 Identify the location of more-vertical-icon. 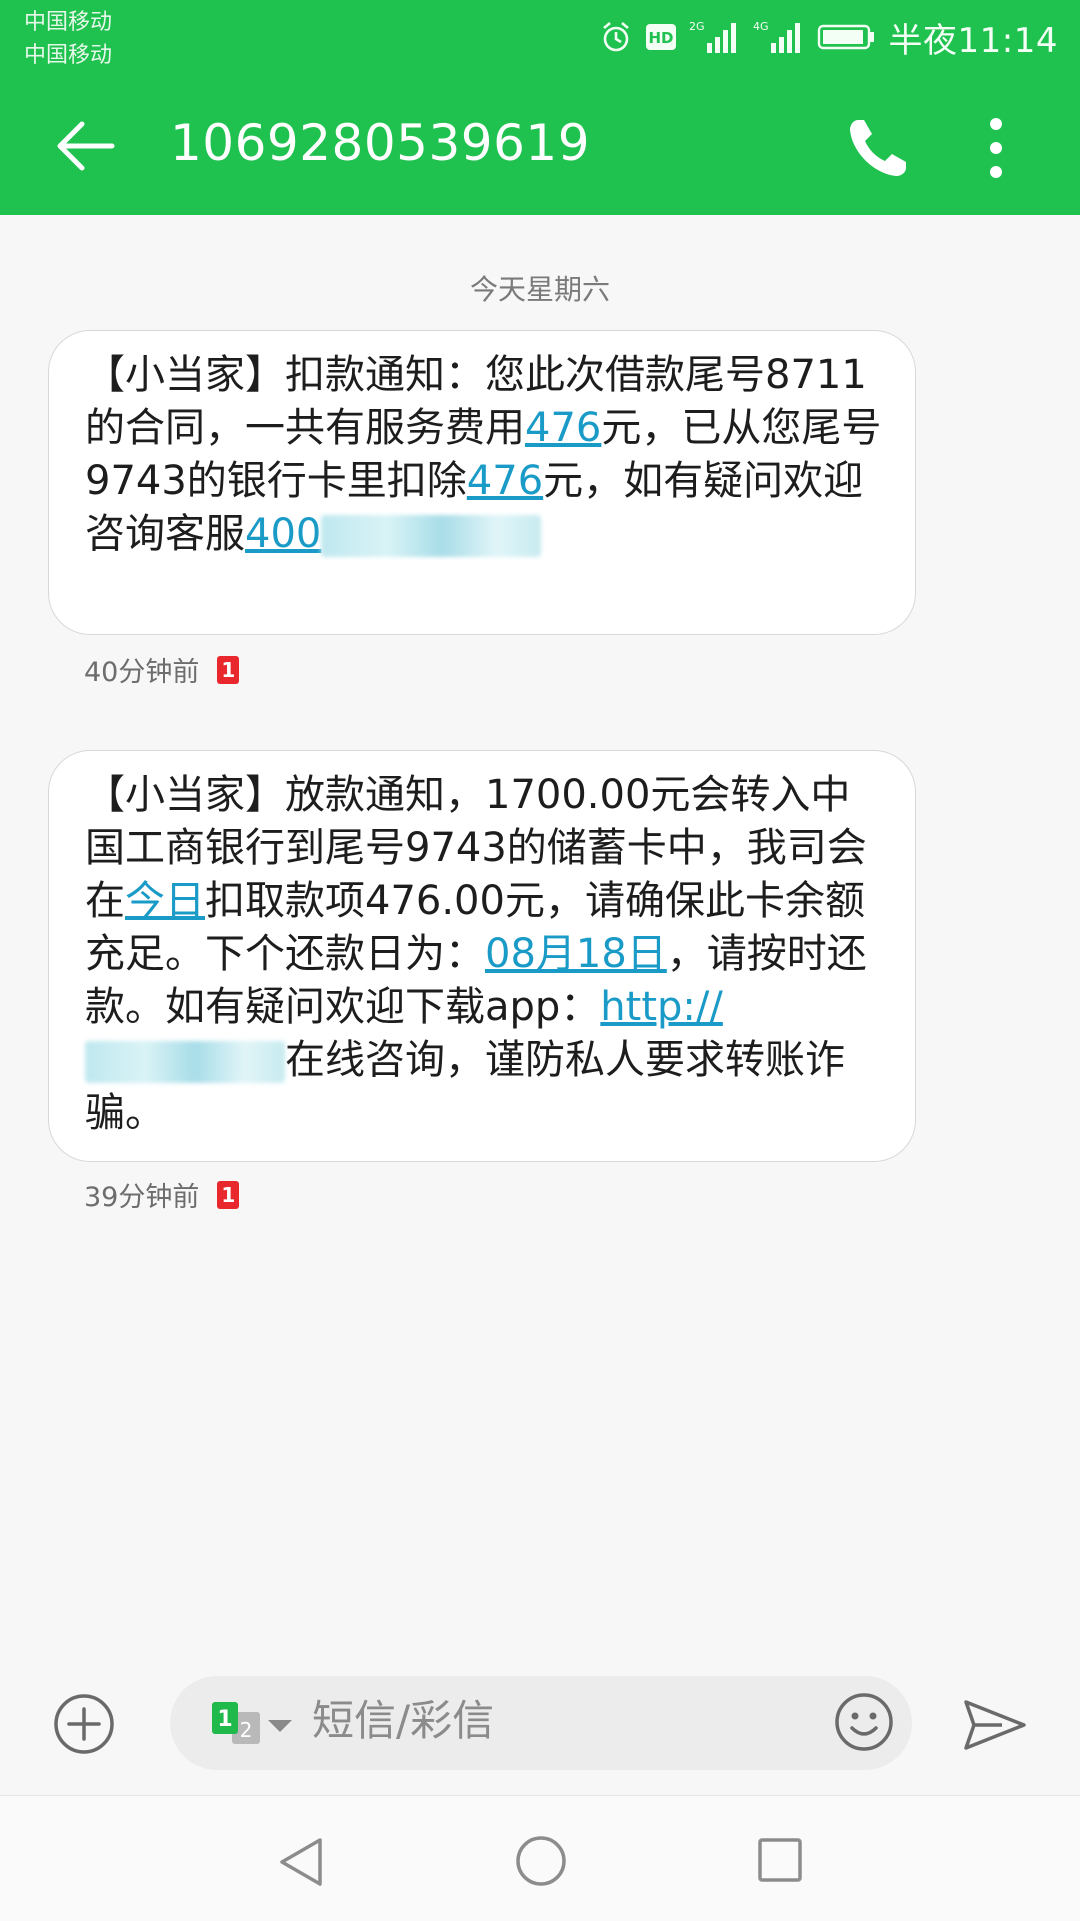
(996, 148).